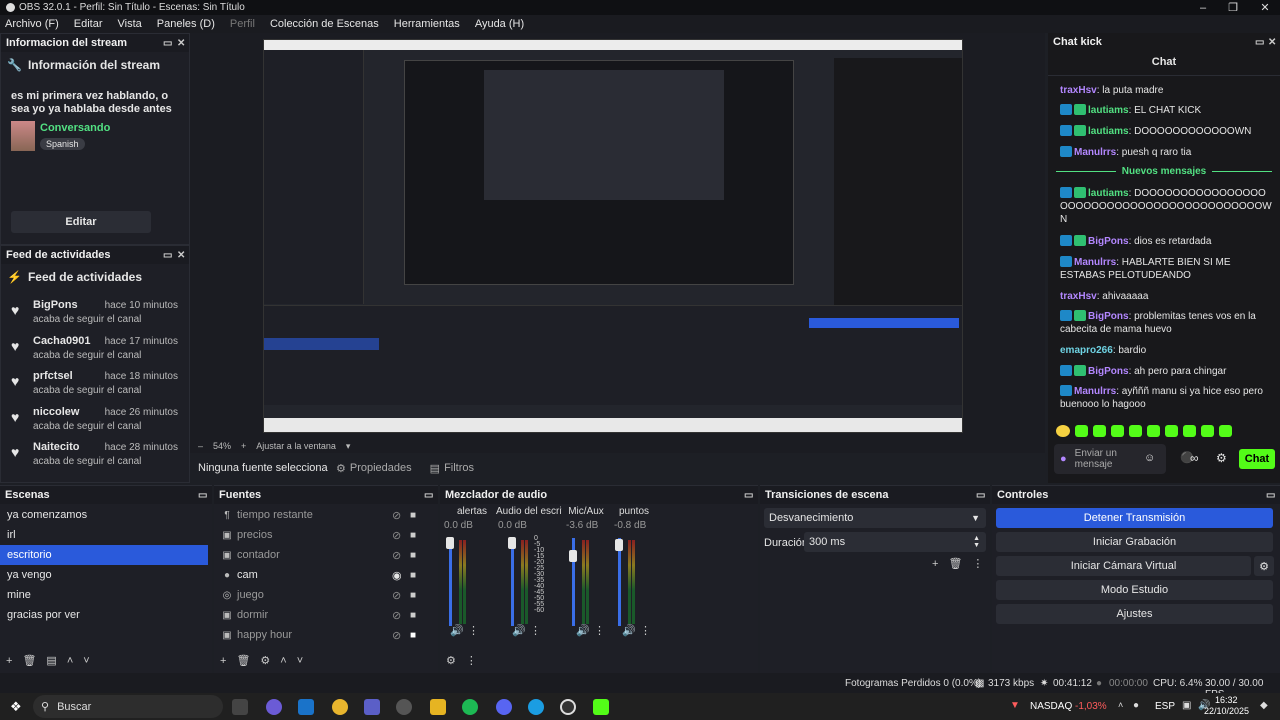 Image resolution: width=1280 pixels, height=720 pixels. I want to click on move-down-icon: ˅, so click(86, 661).